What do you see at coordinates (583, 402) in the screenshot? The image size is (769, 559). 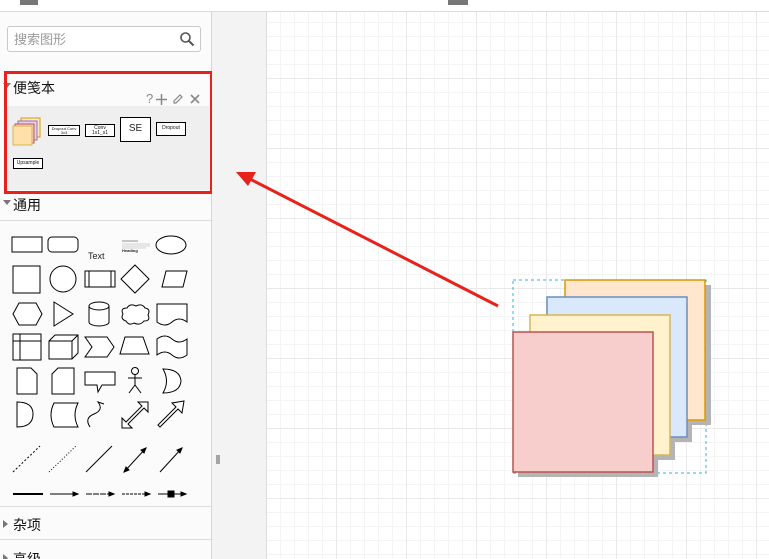 I see `red-card` at bounding box center [583, 402].